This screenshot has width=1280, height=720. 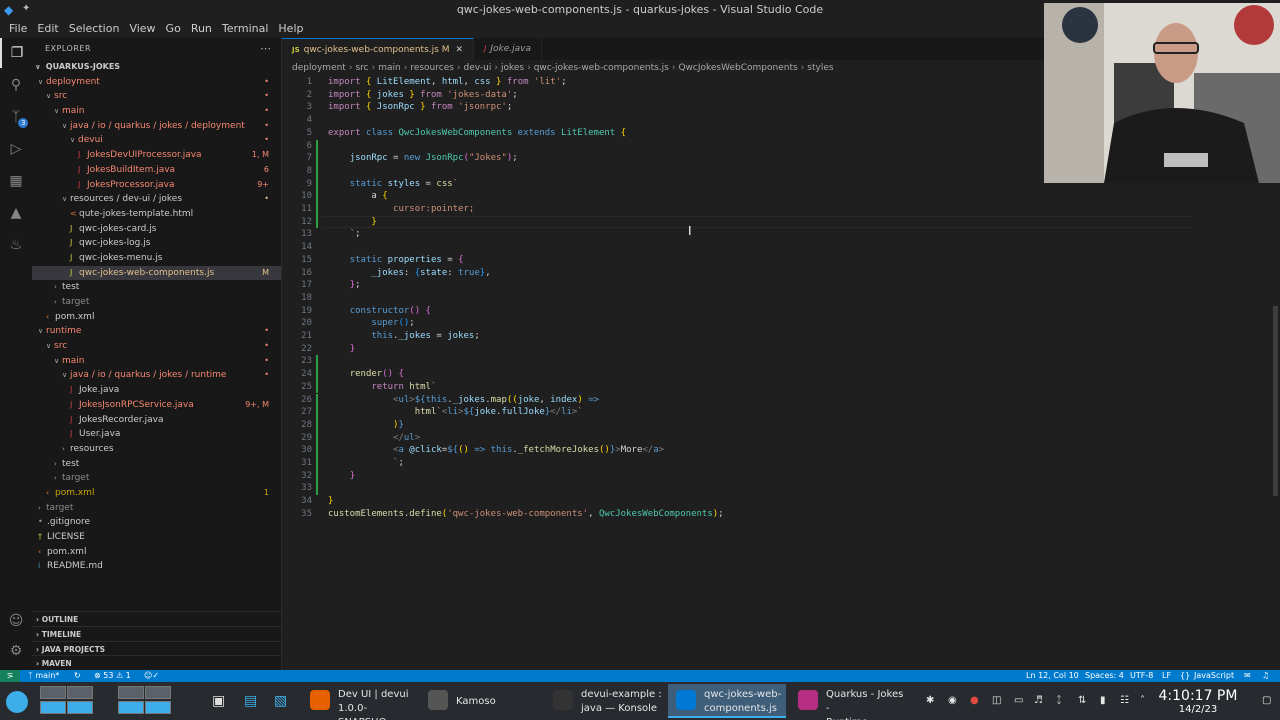 I want to click on breadcrumb-item: src, so click(x=361, y=68).